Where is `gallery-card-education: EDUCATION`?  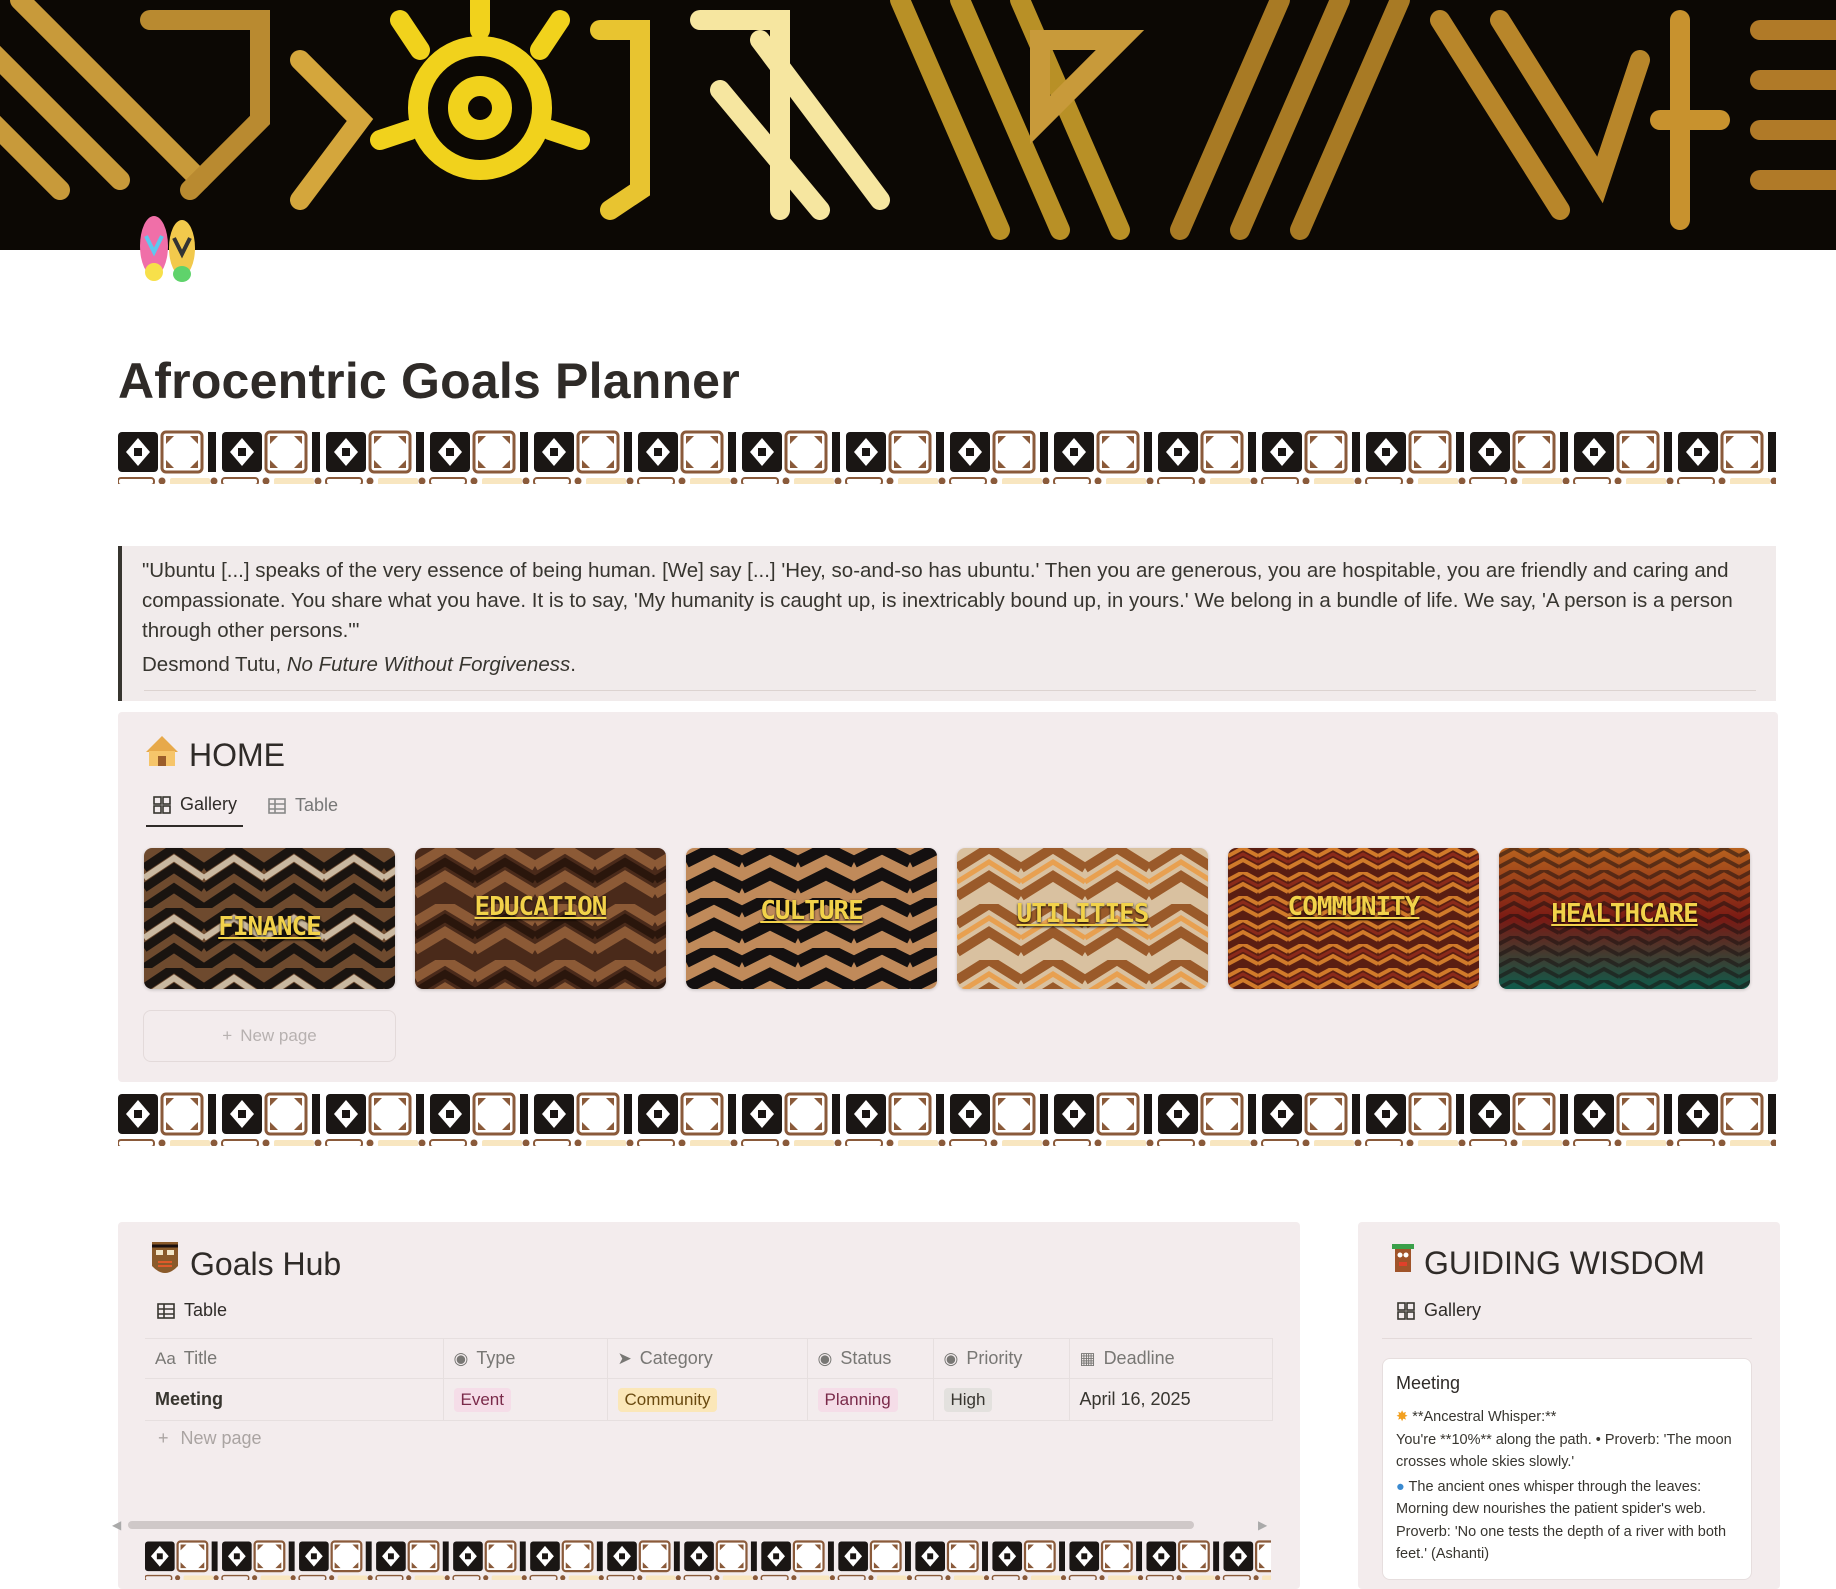 gallery-card-education: EDUCATION is located at coordinates (540, 918).